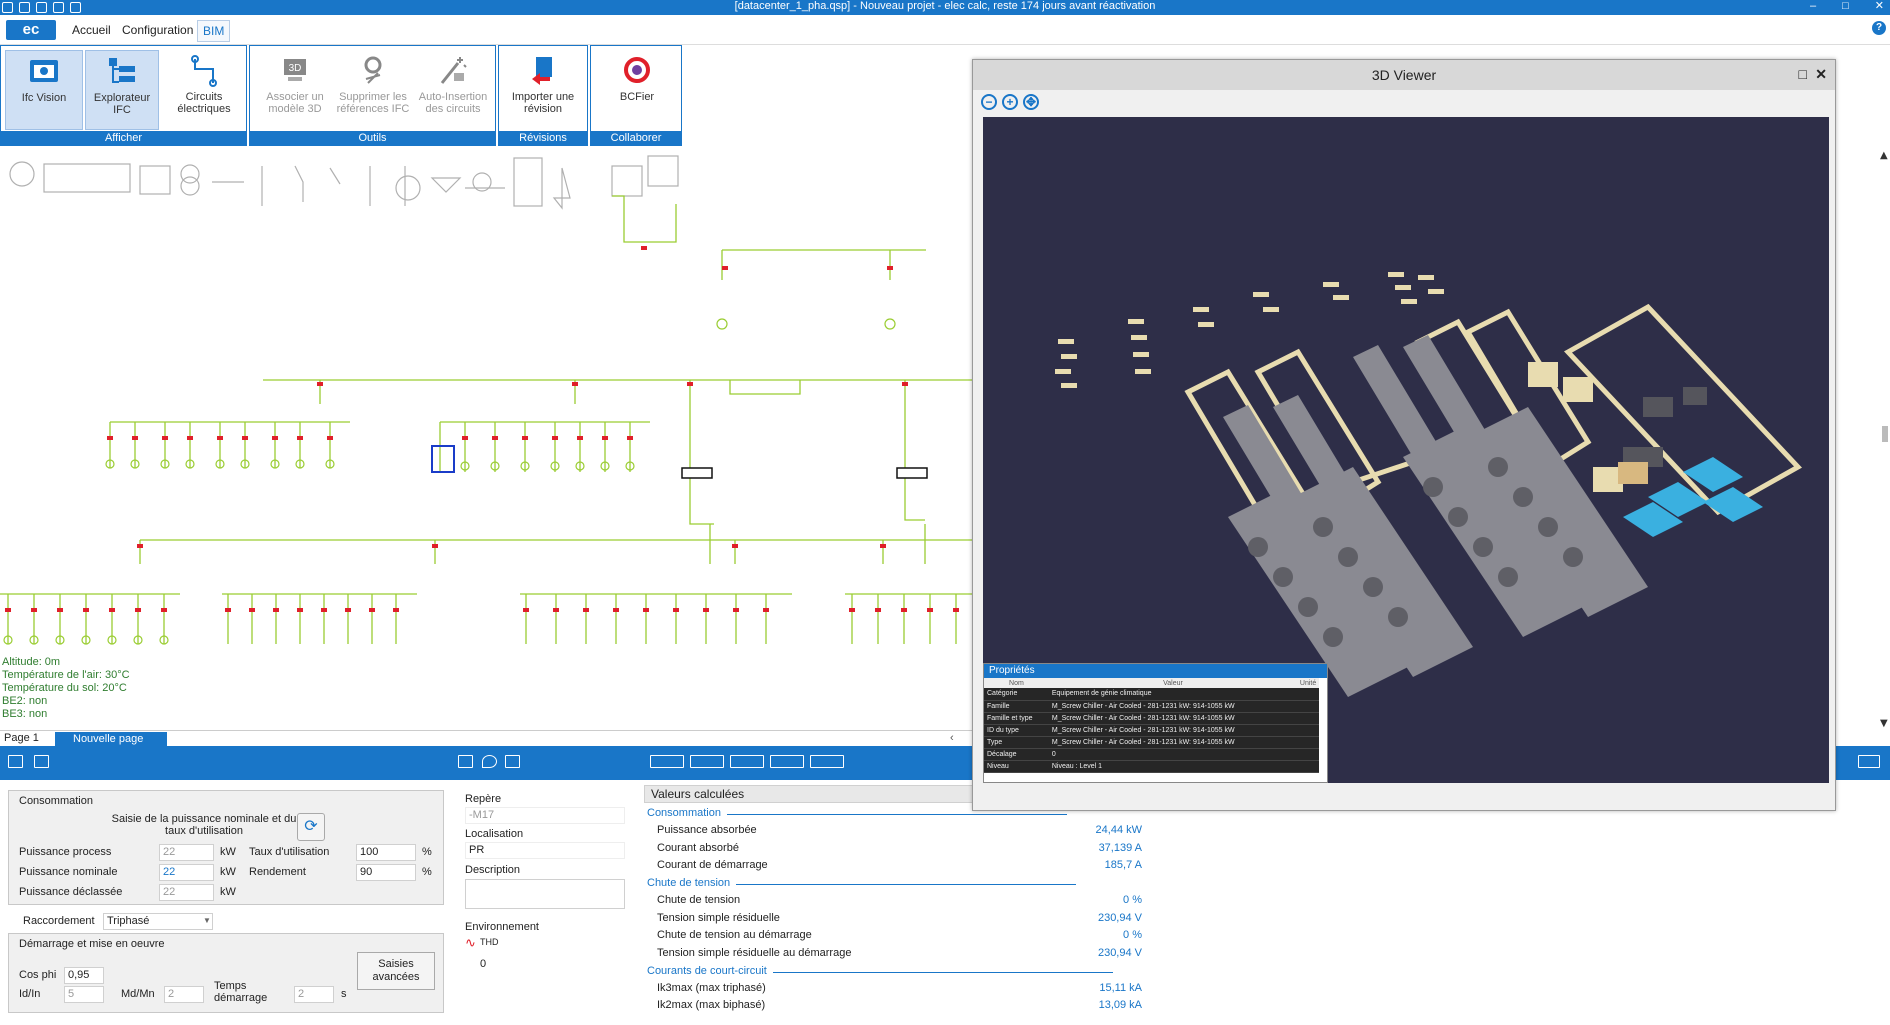 The height and width of the screenshot is (1025, 1890). I want to click on grid-view-icon, so click(15, 761).